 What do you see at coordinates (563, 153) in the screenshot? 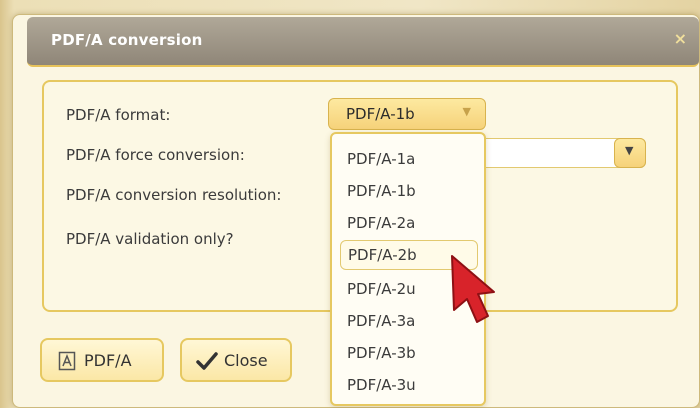
I see `force-conversion-select: ▼` at bounding box center [563, 153].